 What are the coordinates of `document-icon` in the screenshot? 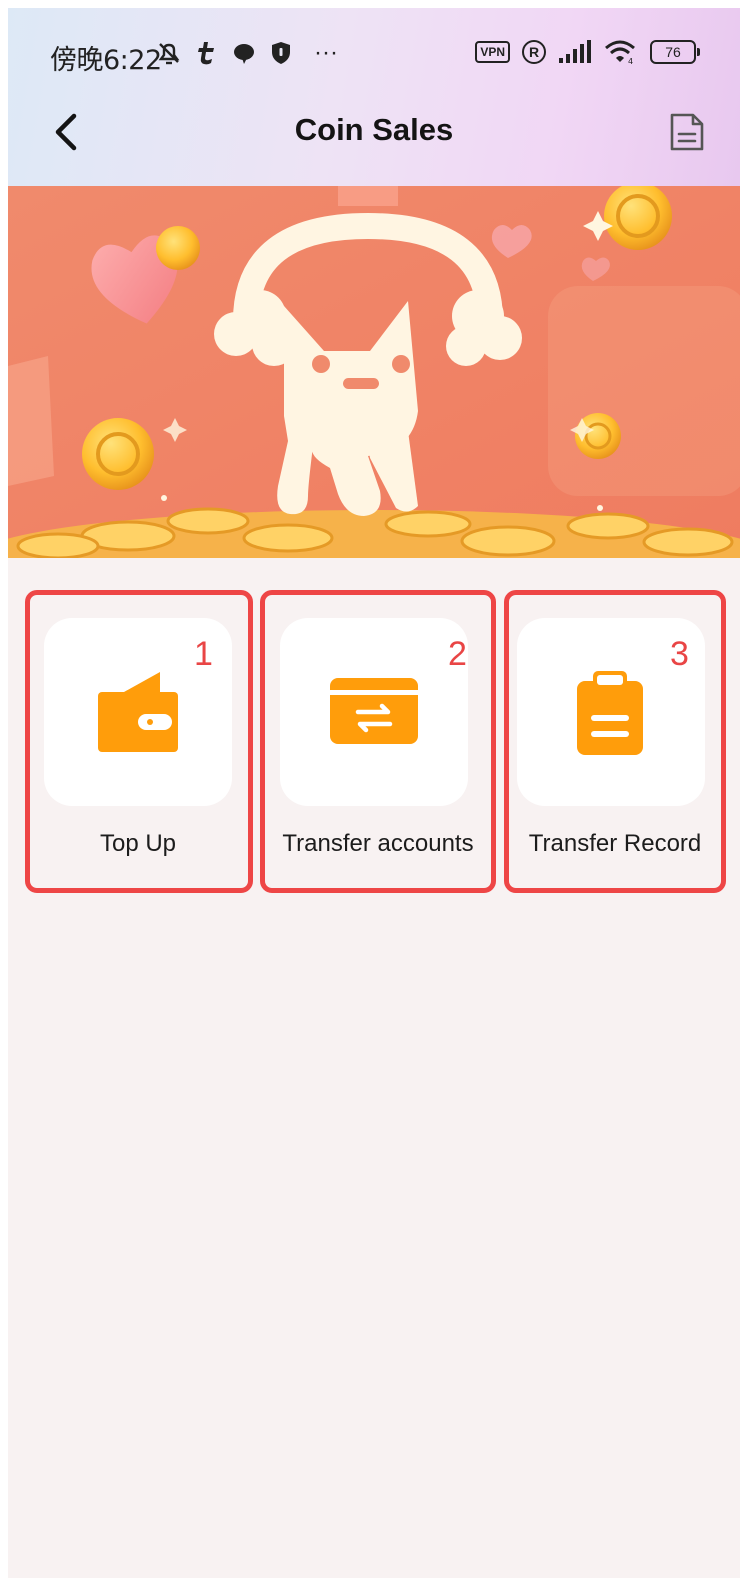 It's located at (687, 132).